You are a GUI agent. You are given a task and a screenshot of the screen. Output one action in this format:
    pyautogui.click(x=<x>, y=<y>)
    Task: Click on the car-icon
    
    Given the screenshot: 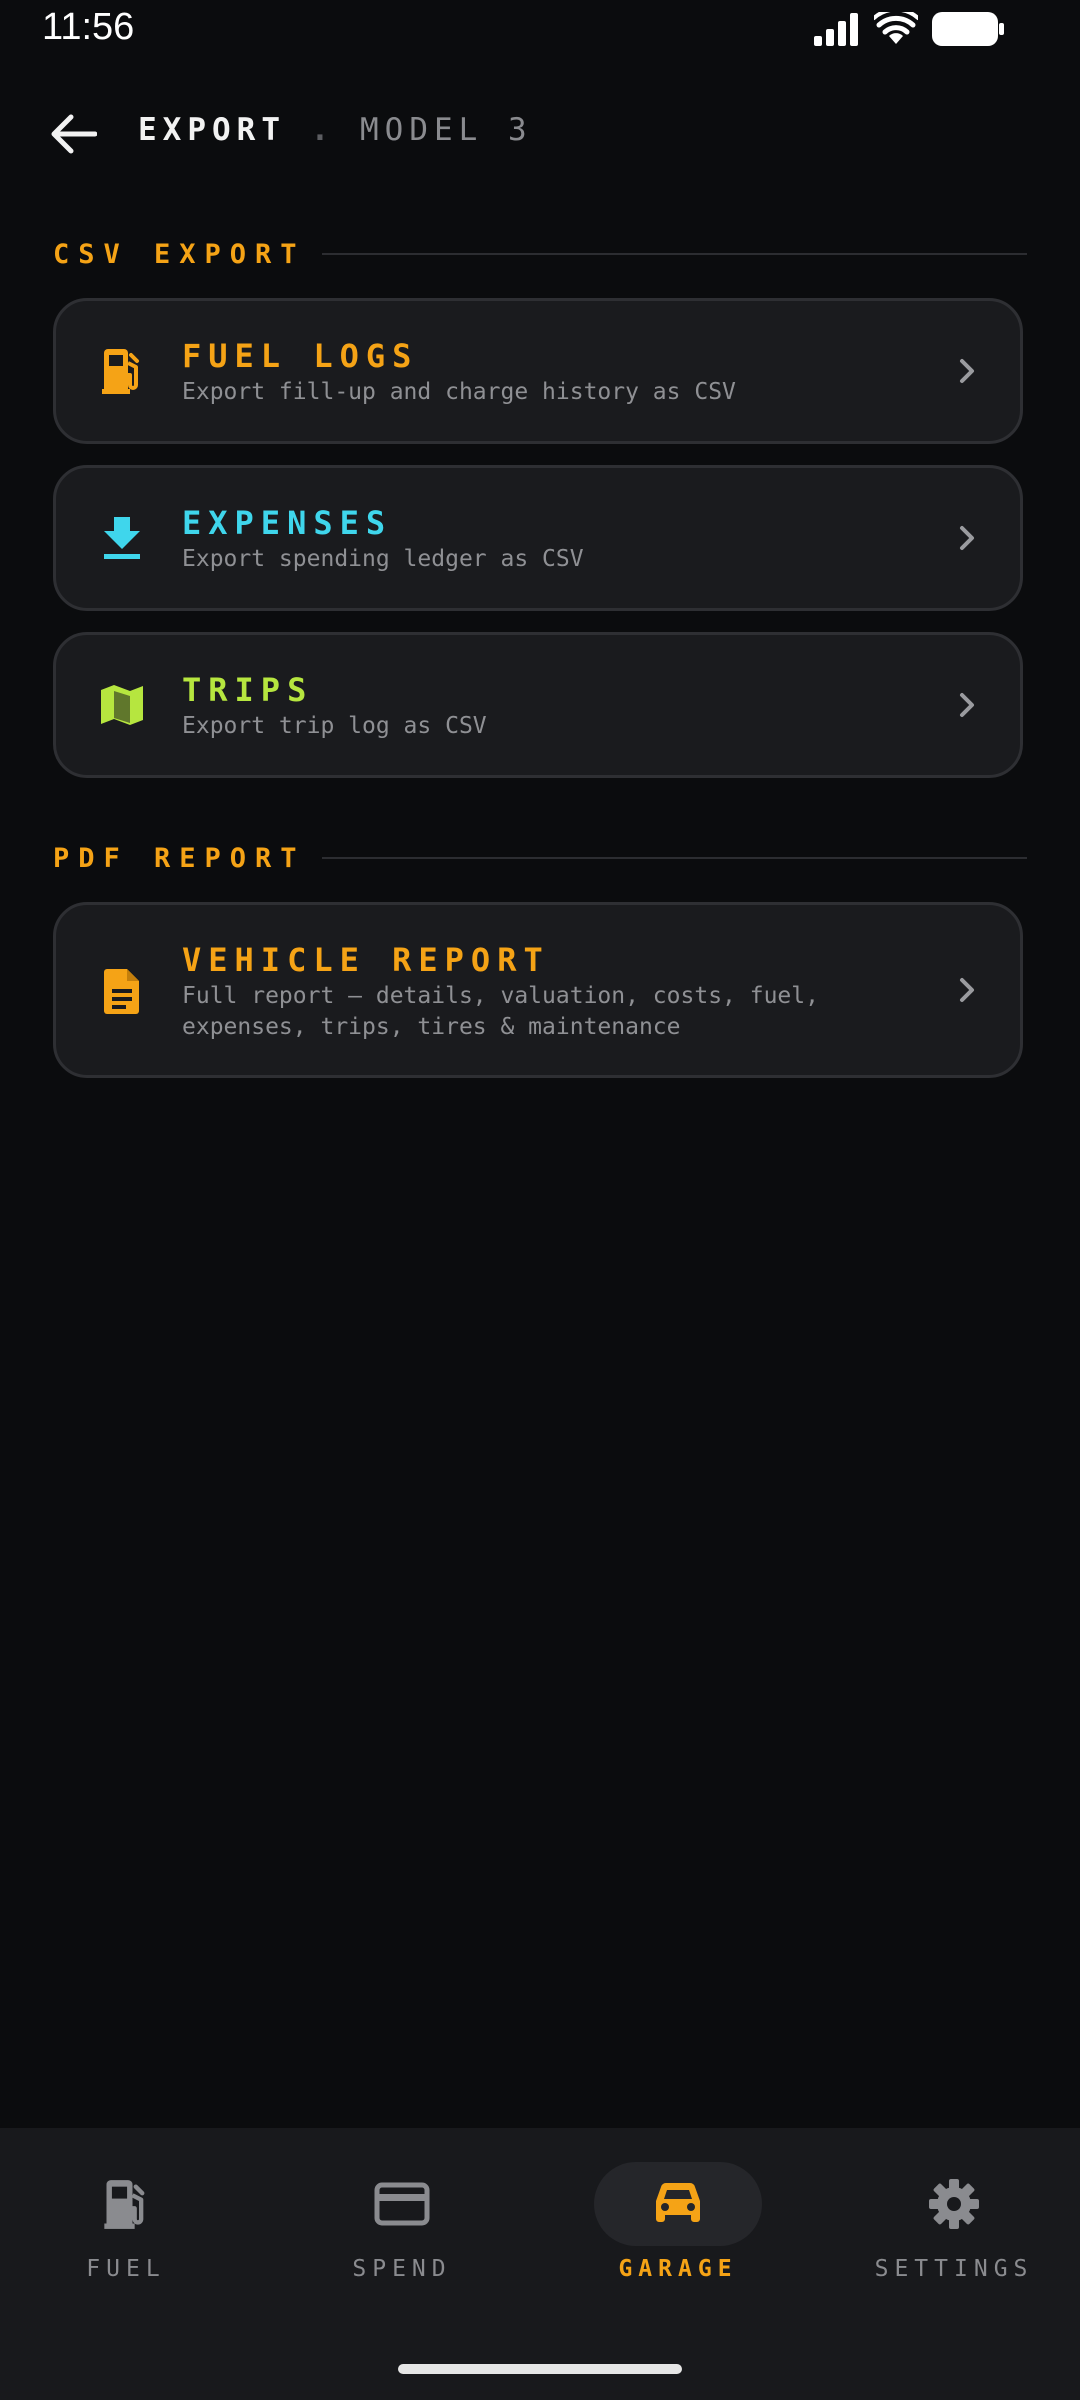 What is the action you would take?
    pyautogui.click(x=678, y=2202)
    